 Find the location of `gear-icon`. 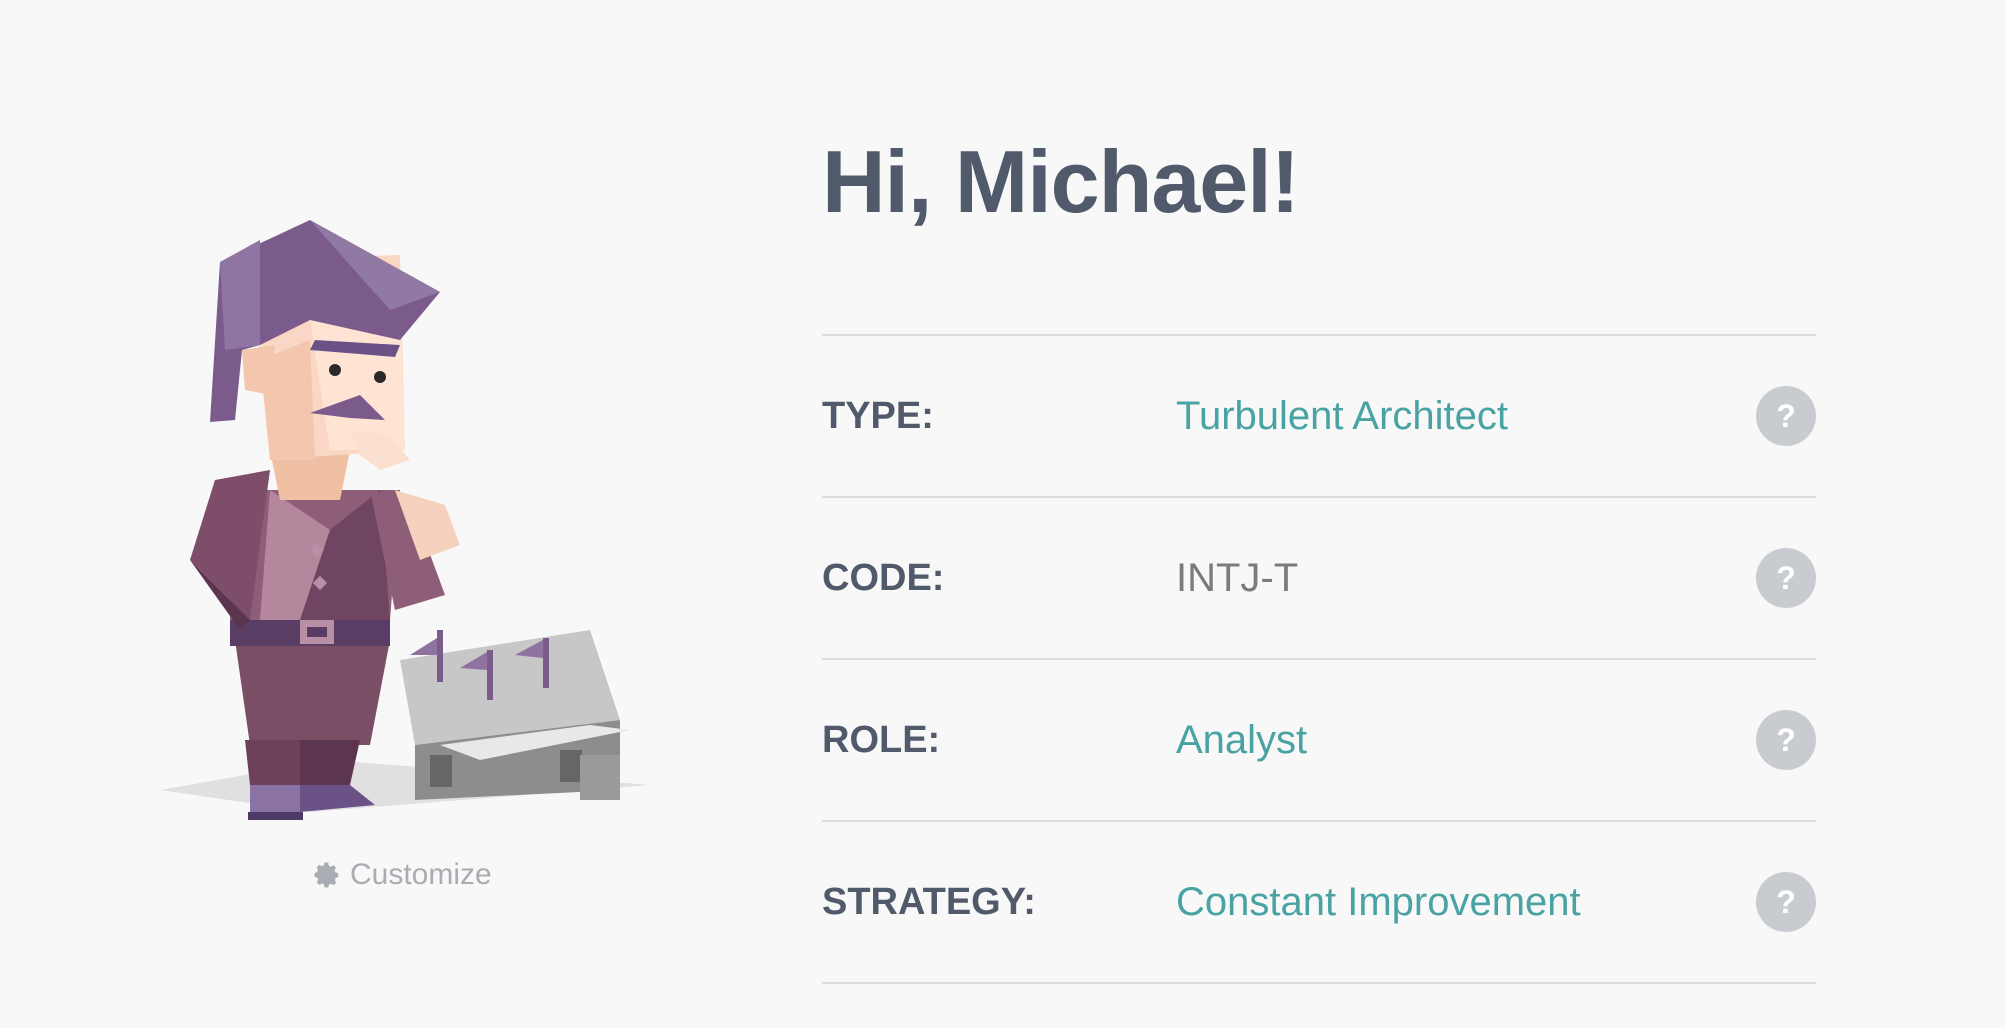

gear-icon is located at coordinates (326, 875).